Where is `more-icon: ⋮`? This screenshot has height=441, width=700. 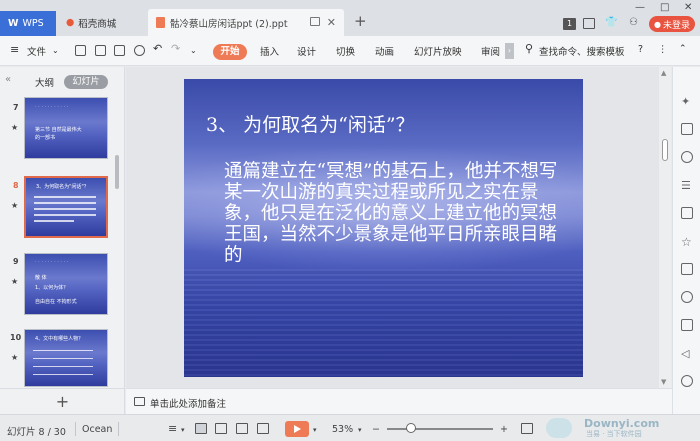
more-icon: ⋮ is located at coordinates (663, 49).